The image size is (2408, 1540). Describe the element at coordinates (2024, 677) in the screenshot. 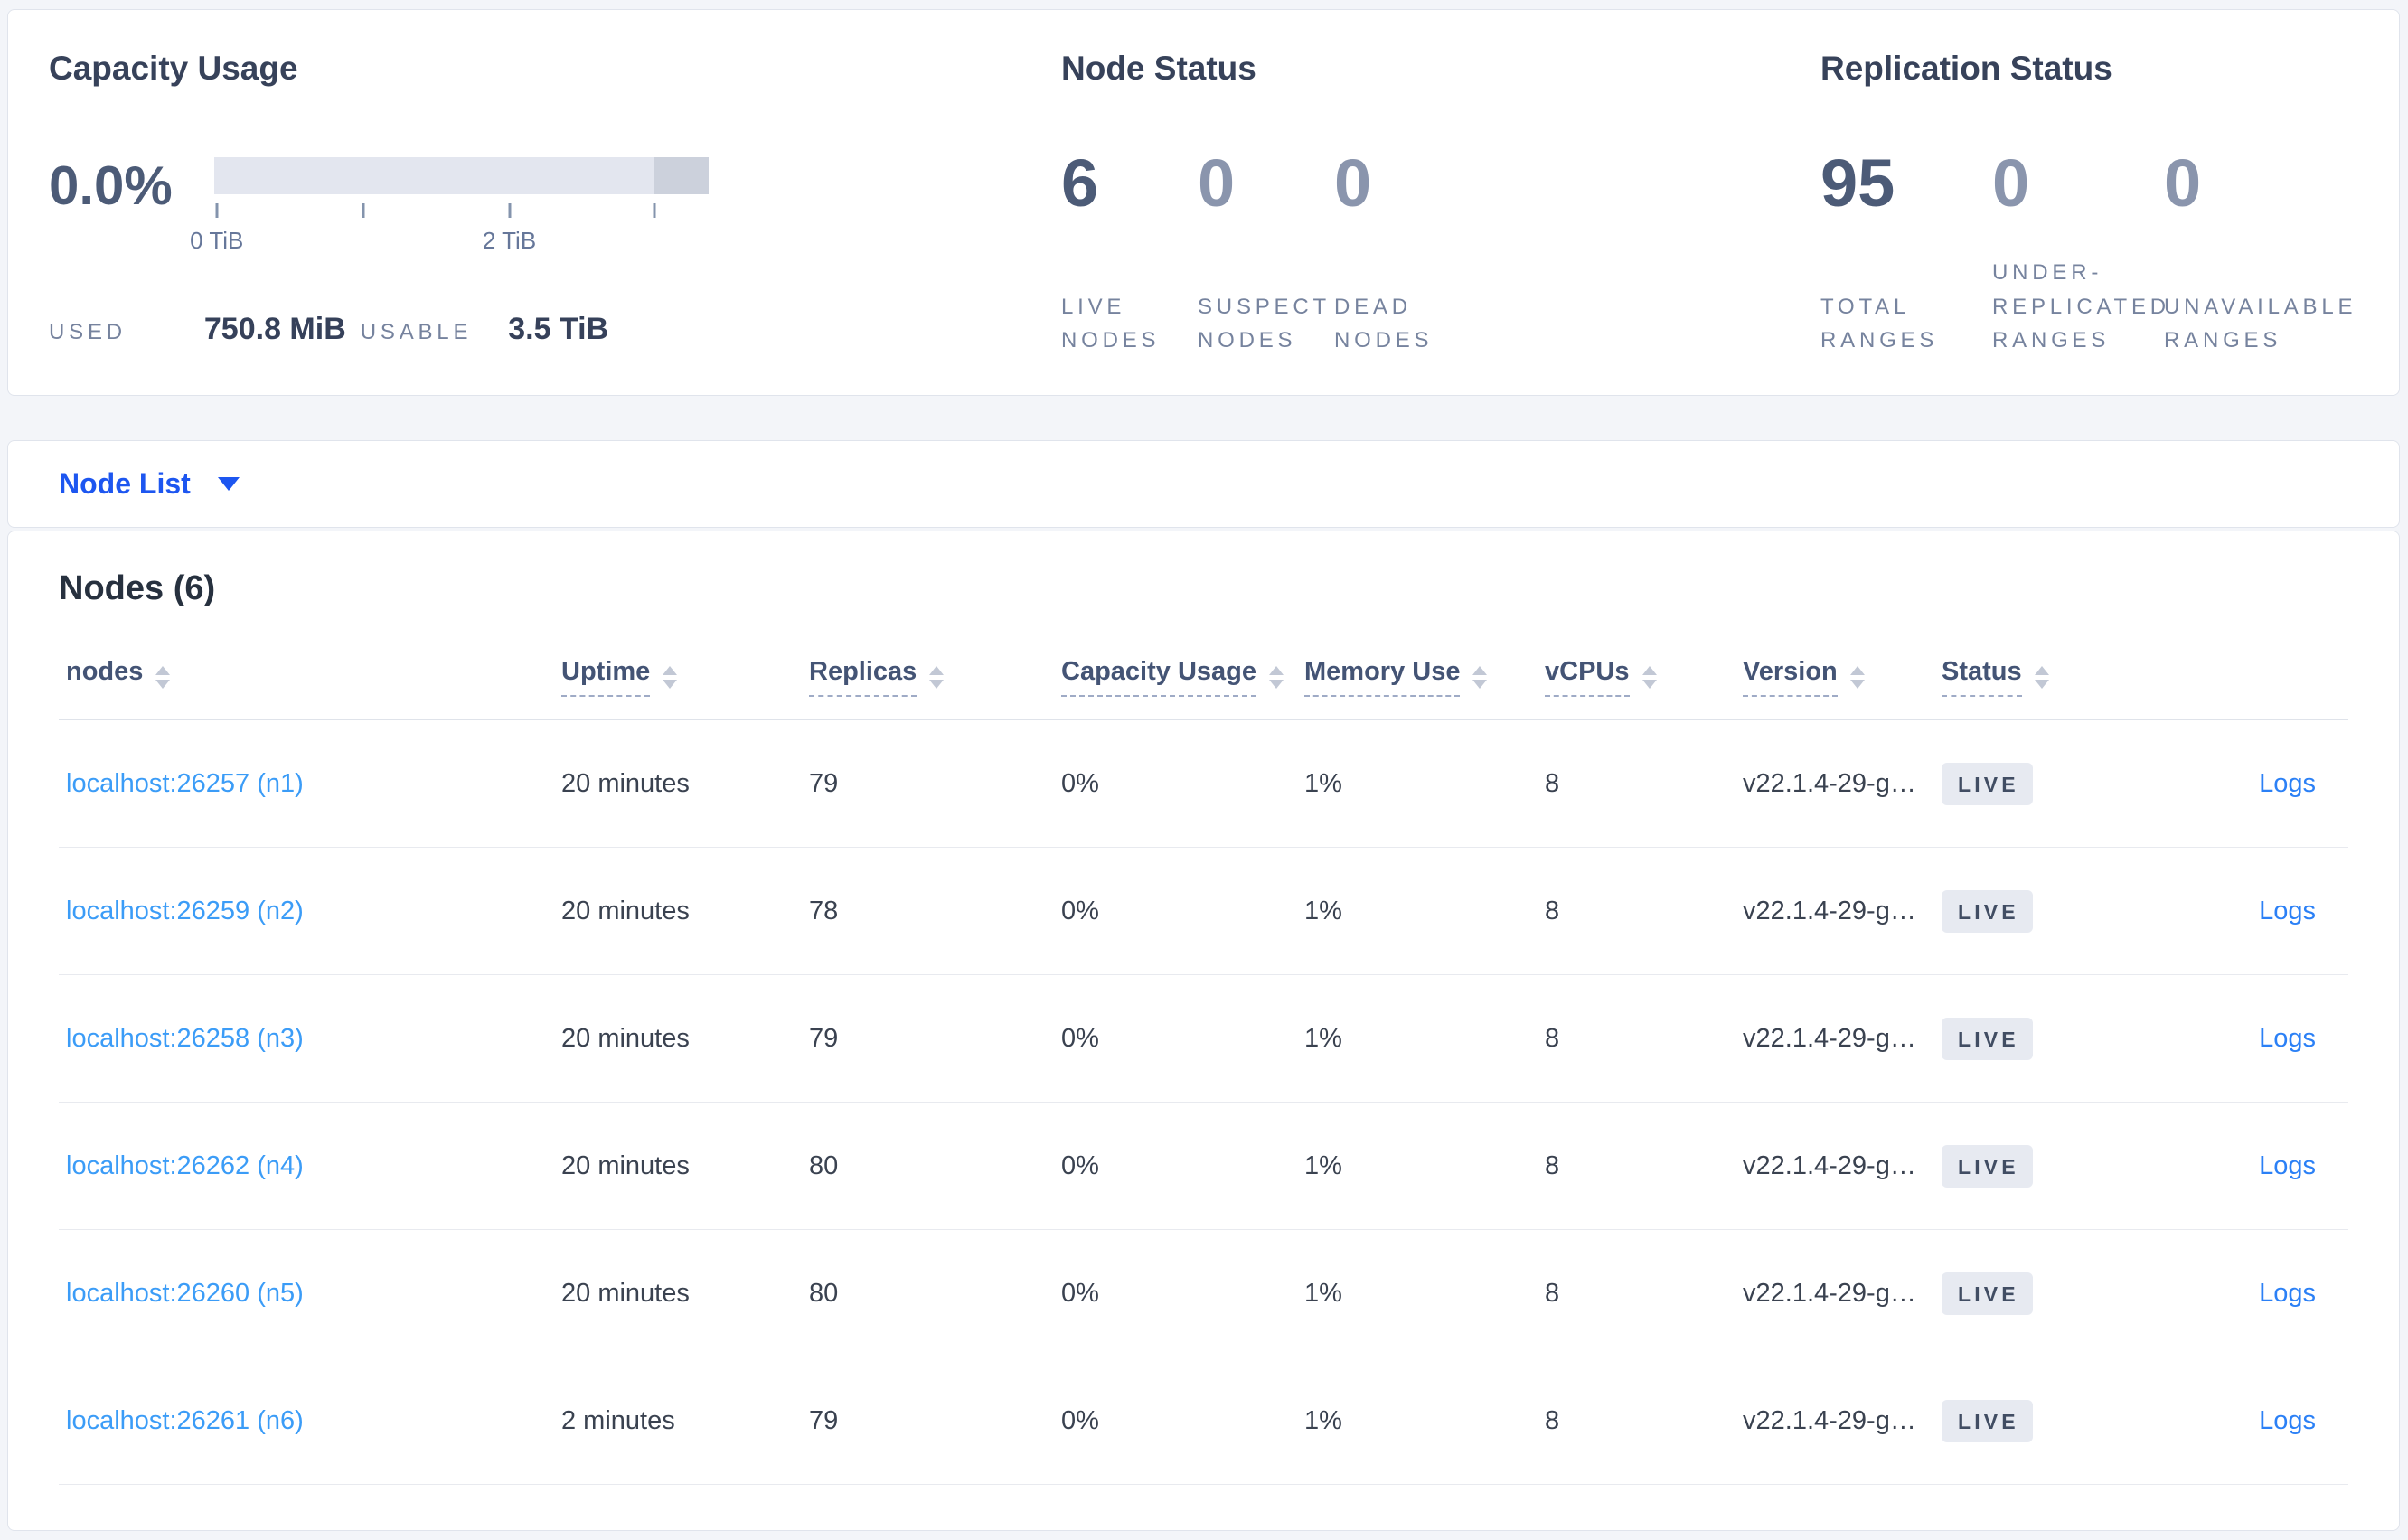

I see `column-header-status: Status` at that location.